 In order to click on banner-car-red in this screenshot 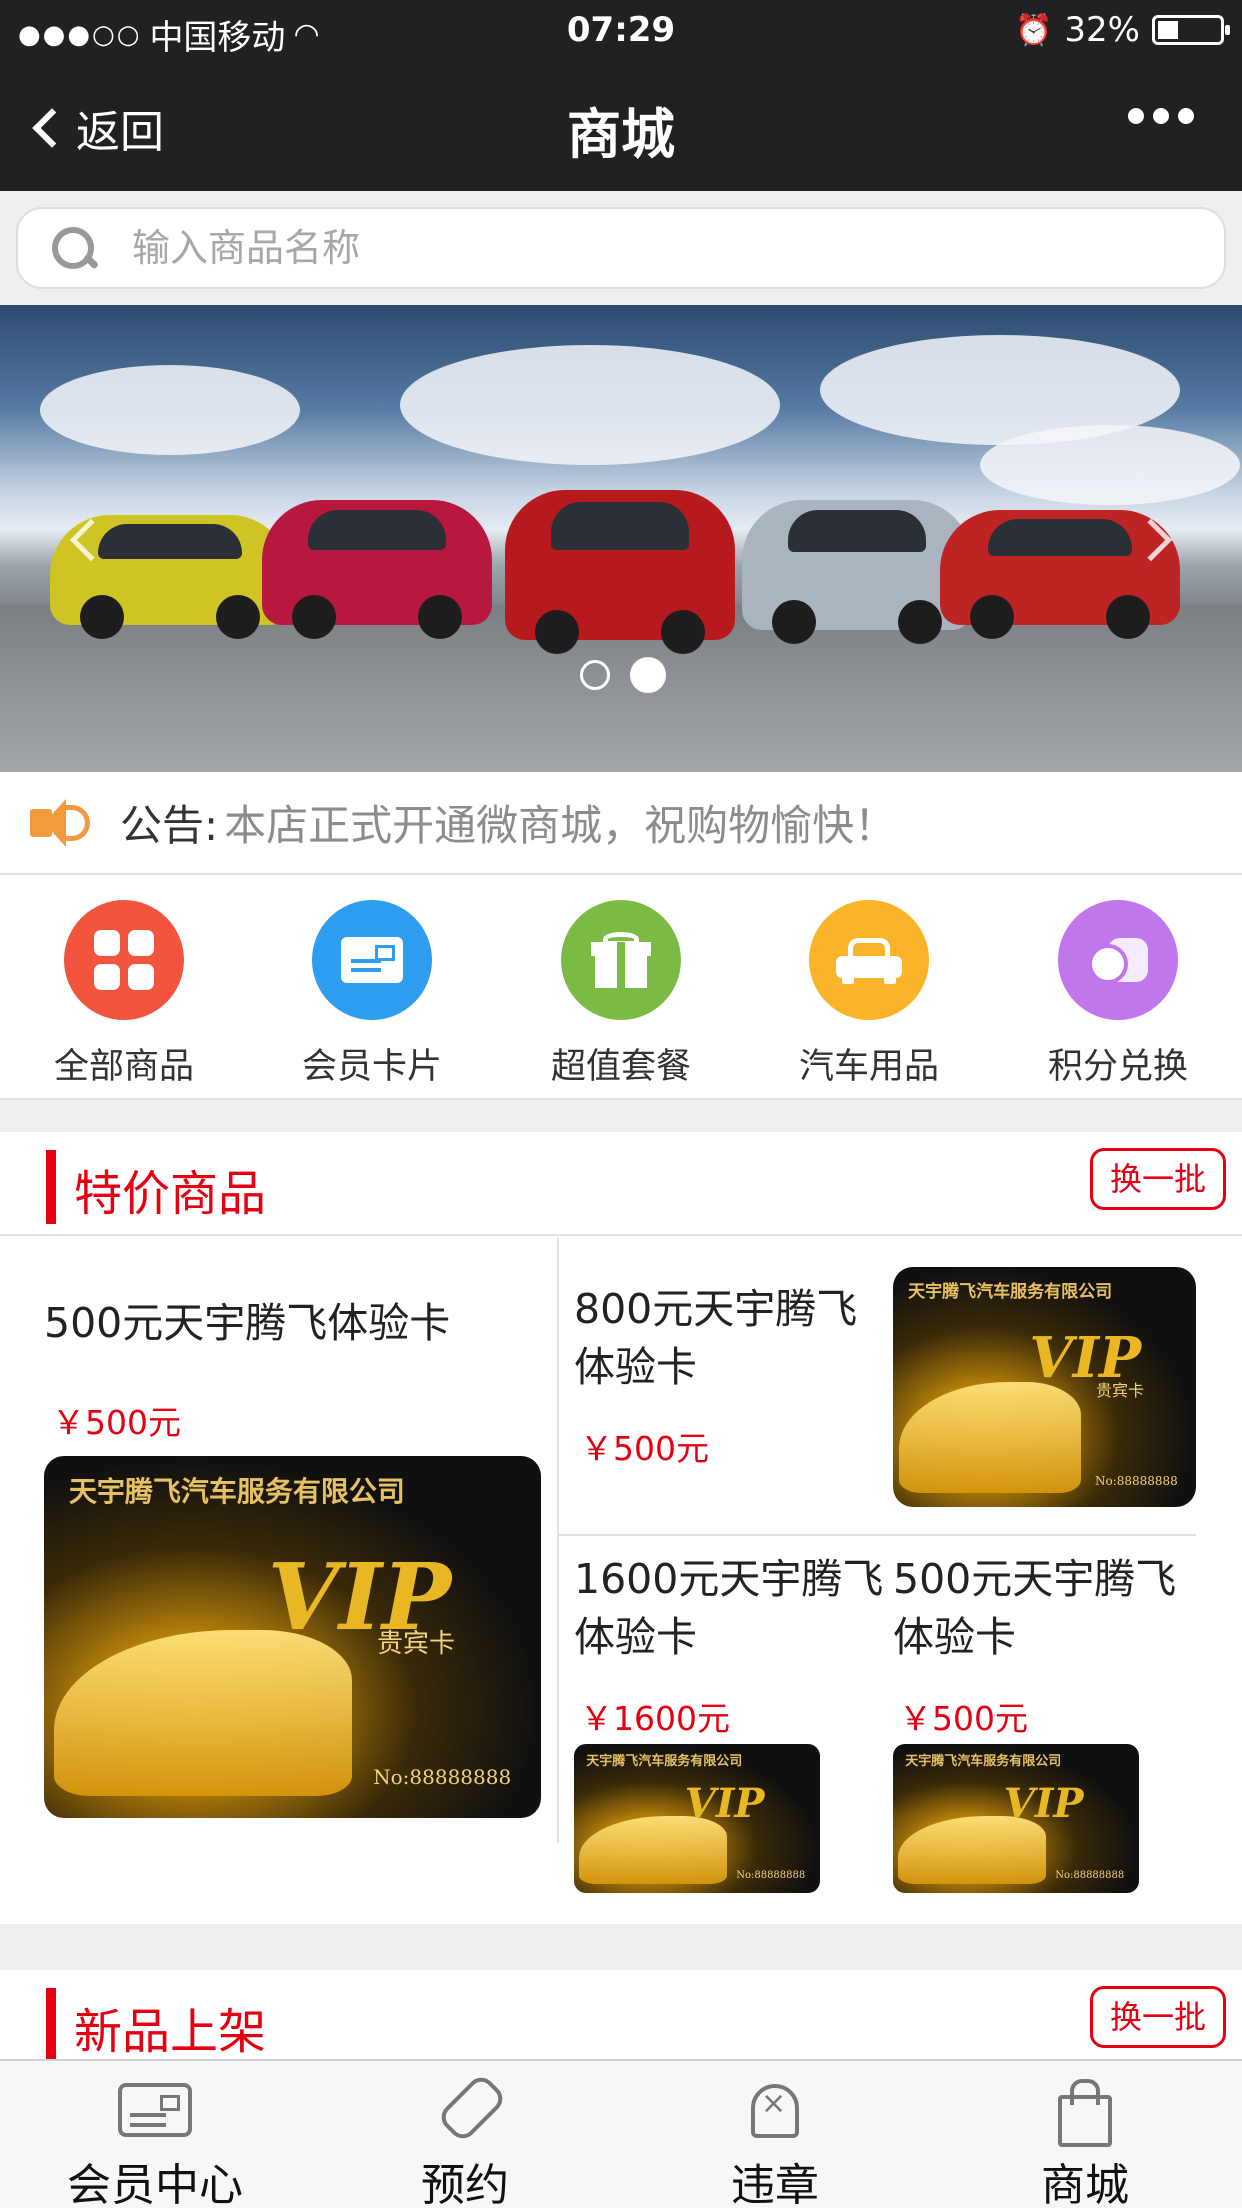, I will do `click(620, 572)`.